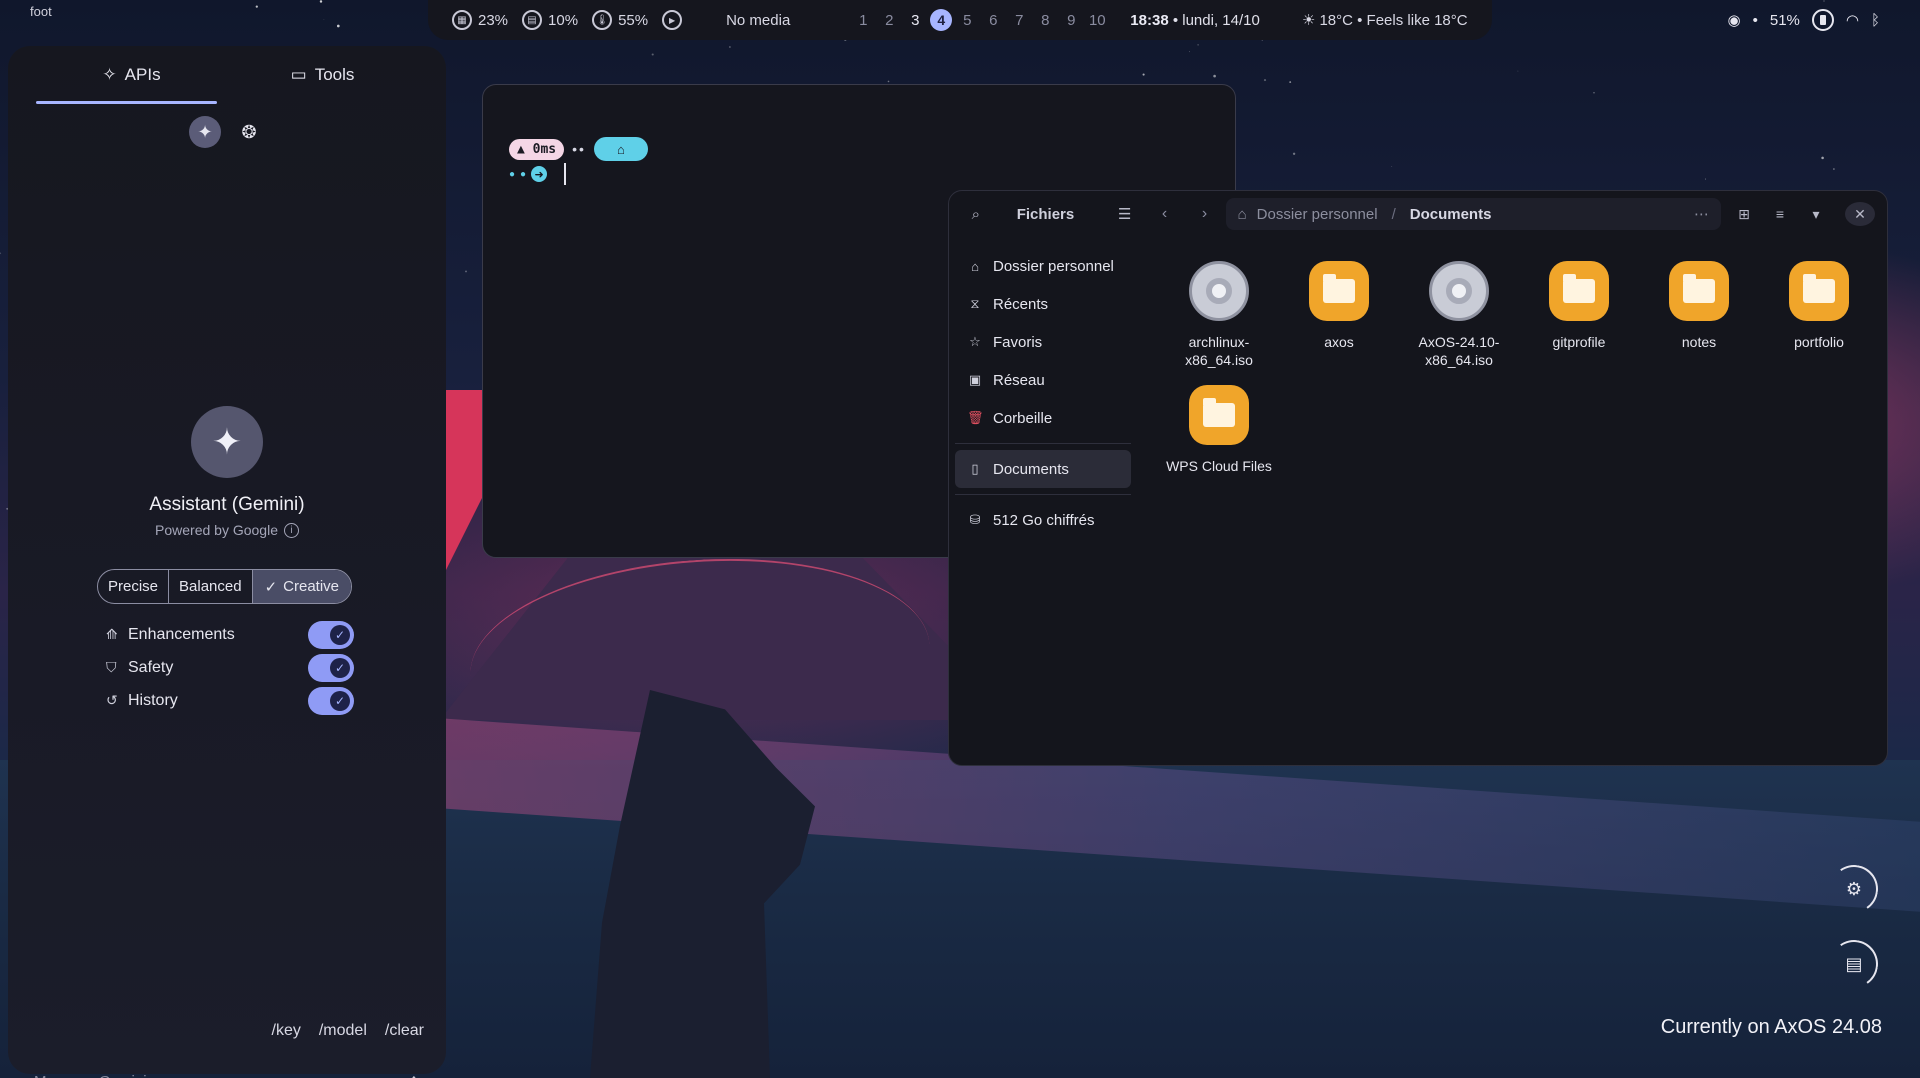 This screenshot has width=1920, height=1078. I want to click on play-icon: ▶, so click(672, 20).